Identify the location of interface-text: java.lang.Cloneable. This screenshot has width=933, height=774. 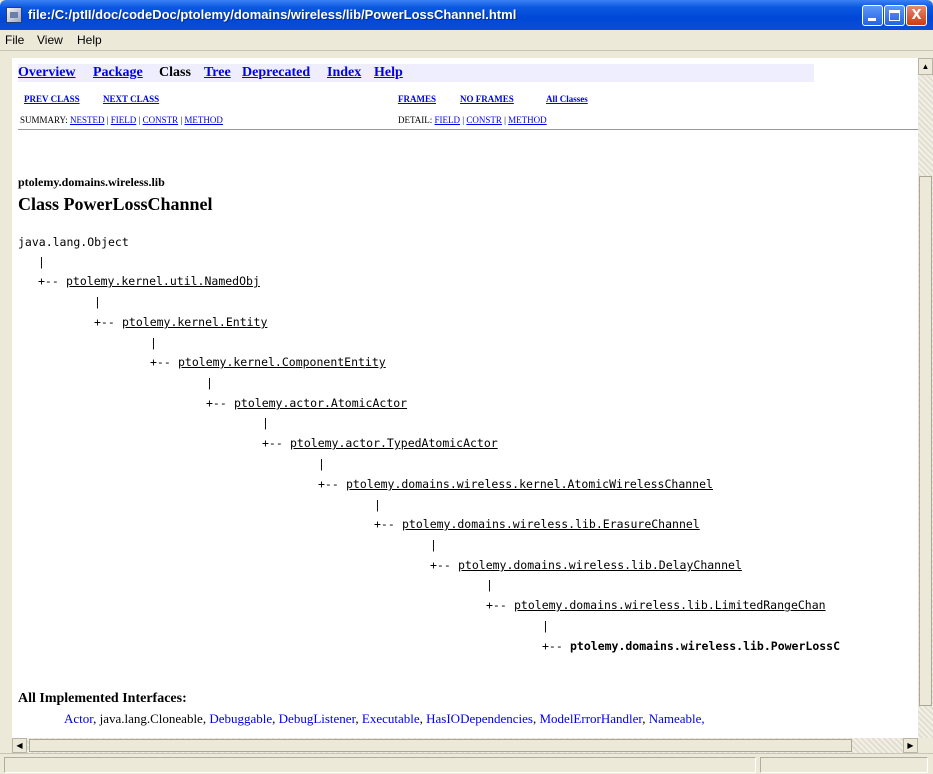
(151, 718).